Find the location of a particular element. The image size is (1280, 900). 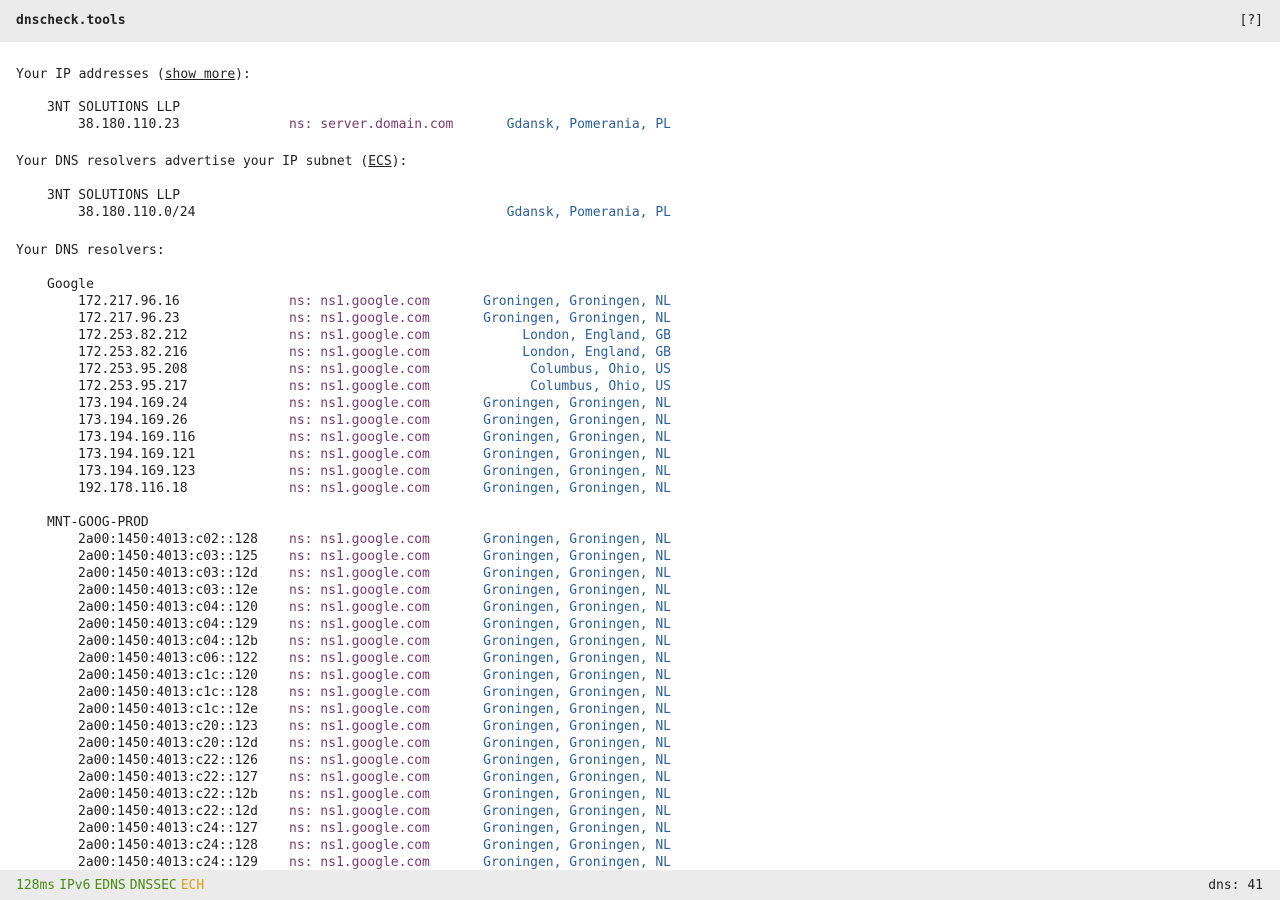

resolver-location: London, England, GB is located at coordinates (596, 335).